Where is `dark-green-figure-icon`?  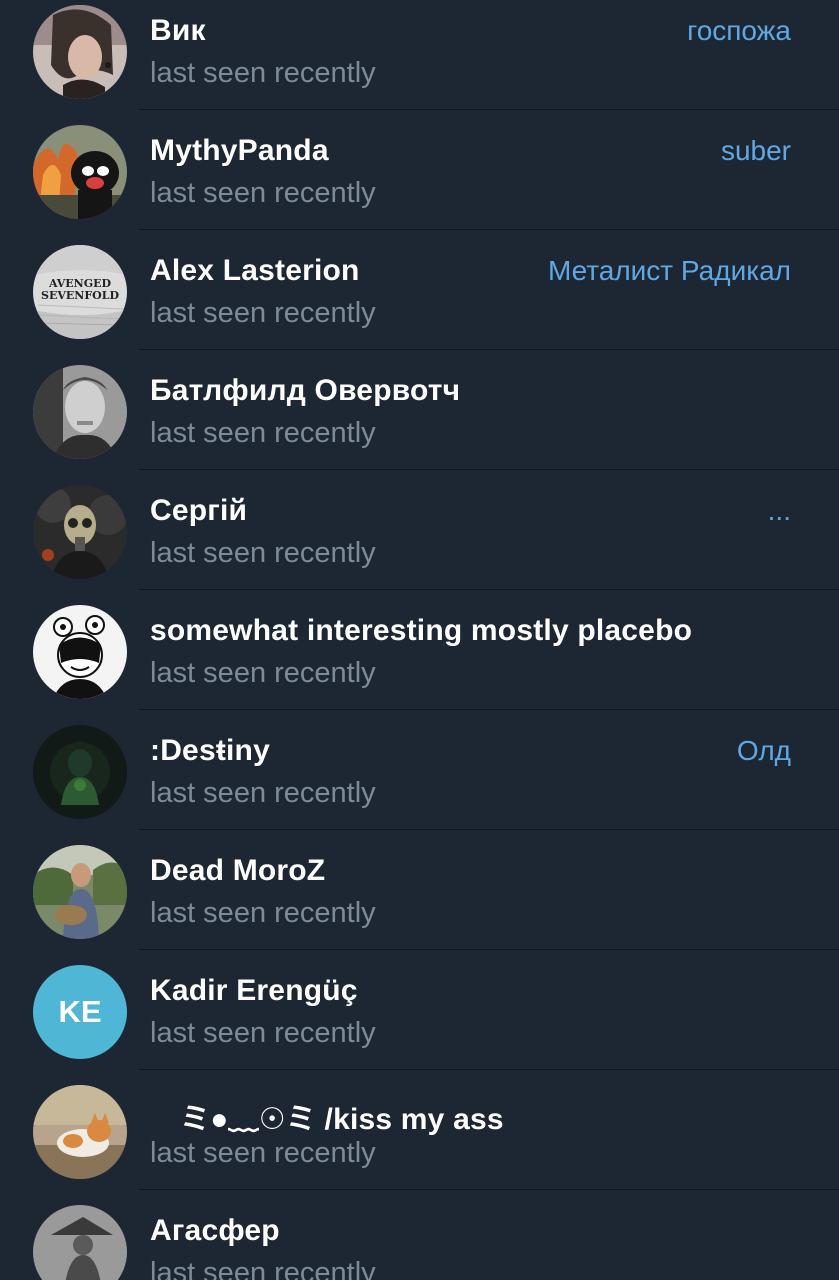 dark-green-figure-icon is located at coordinates (80, 772).